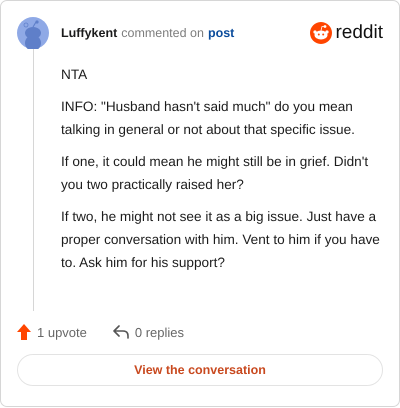 This screenshot has width=400, height=408. What do you see at coordinates (208, 118) in the screenshot?
I see `comment-paragraph: INFO: "Husband hasn't said much" do you mean talking in general or not about that specific issue.` at bounding box center [208, 118].